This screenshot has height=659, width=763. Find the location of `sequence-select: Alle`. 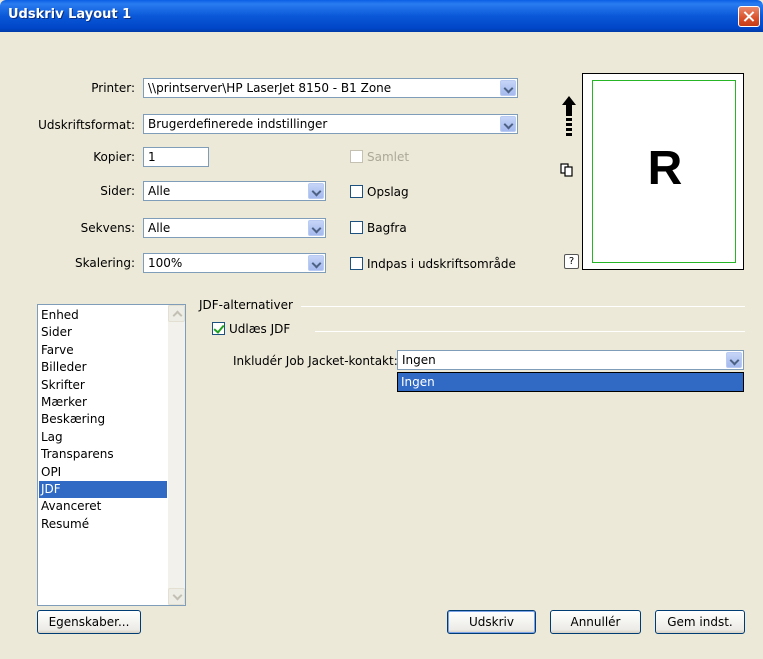

sequence-select: Alle is located at coordinates (234, 228).